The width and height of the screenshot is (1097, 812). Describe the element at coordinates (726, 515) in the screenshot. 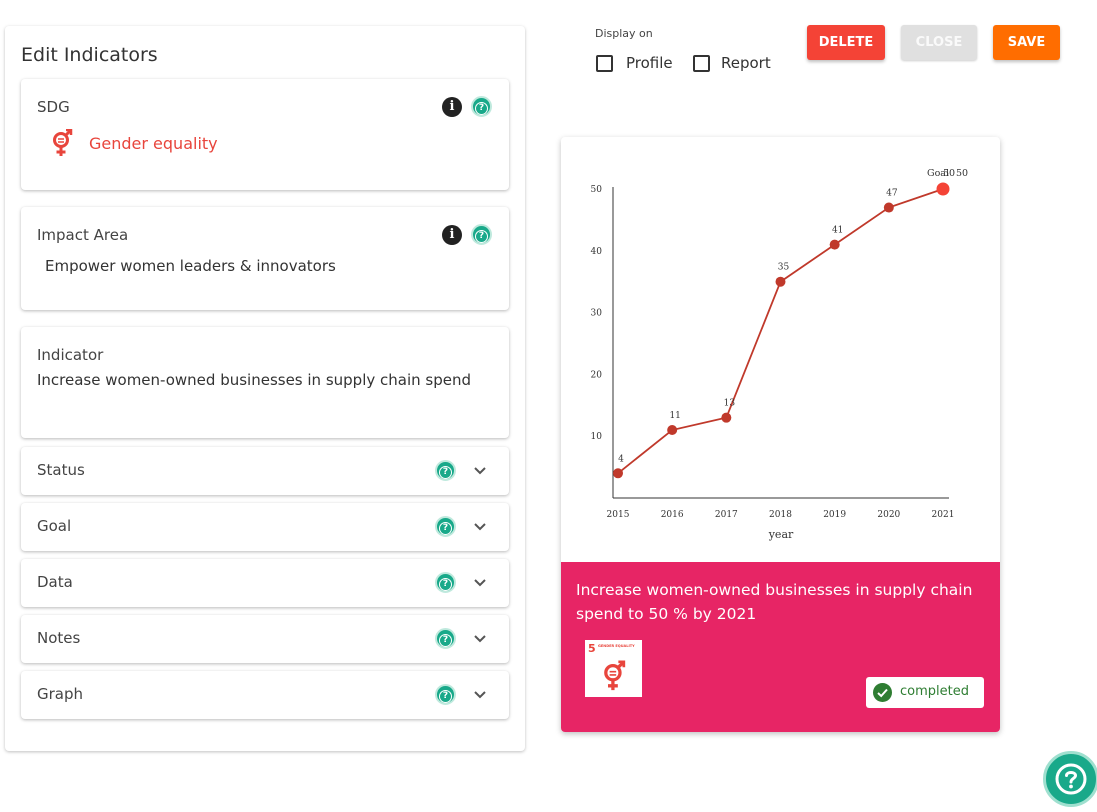

I see `x-tick-label: 2017` at that location.